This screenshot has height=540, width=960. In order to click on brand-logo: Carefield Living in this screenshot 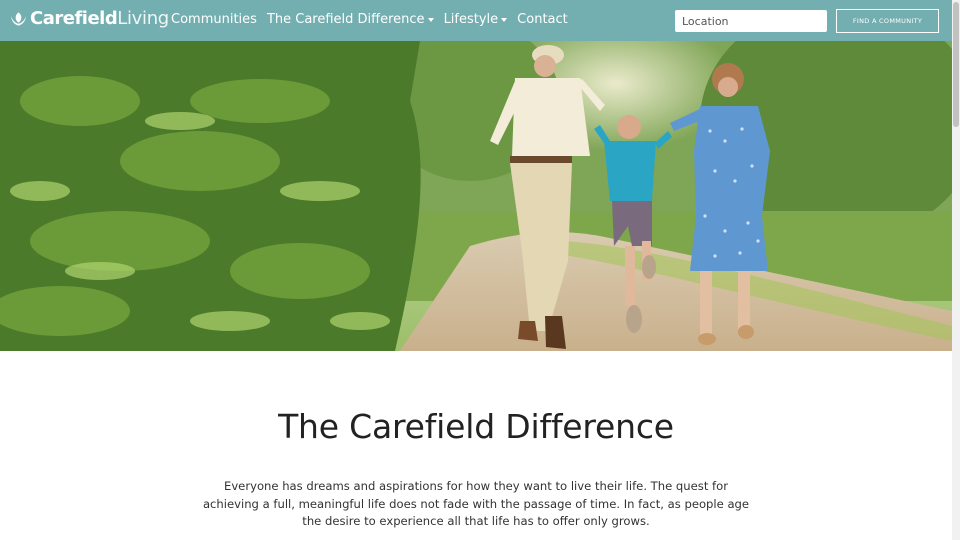, I will do `click(89, 18)`.